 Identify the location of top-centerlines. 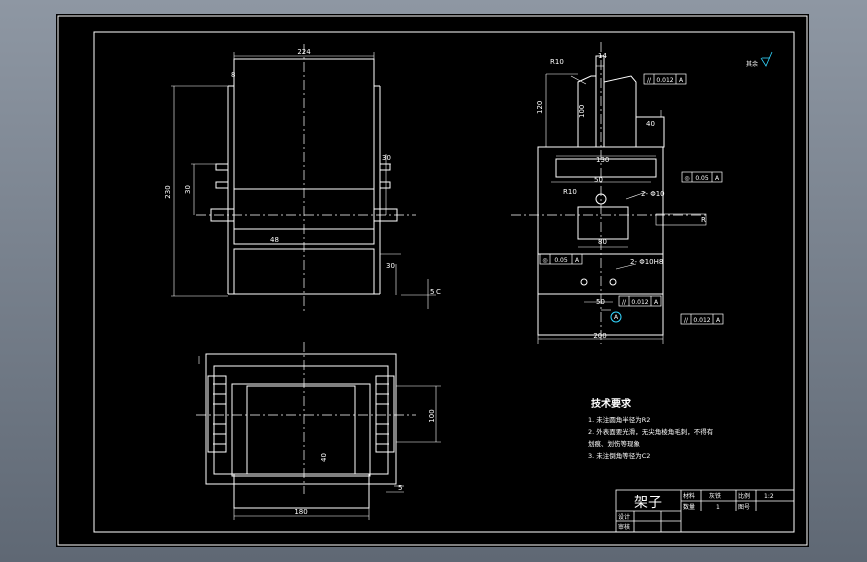
(306, 418).